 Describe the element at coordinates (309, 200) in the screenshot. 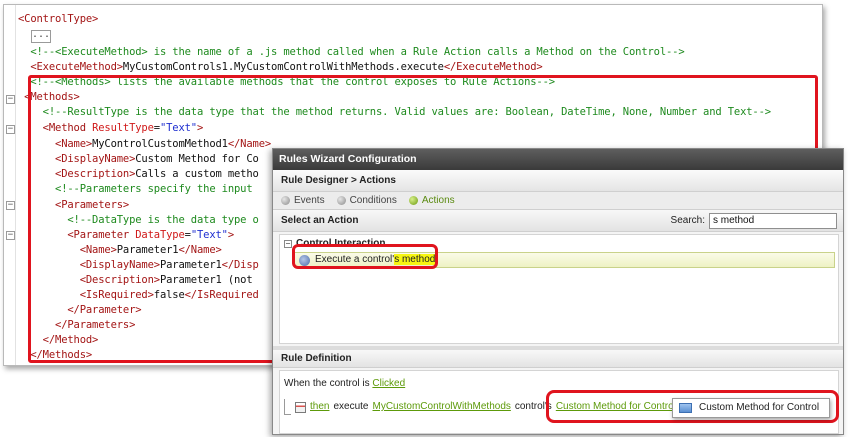

I see `step-label: Events` at that location.